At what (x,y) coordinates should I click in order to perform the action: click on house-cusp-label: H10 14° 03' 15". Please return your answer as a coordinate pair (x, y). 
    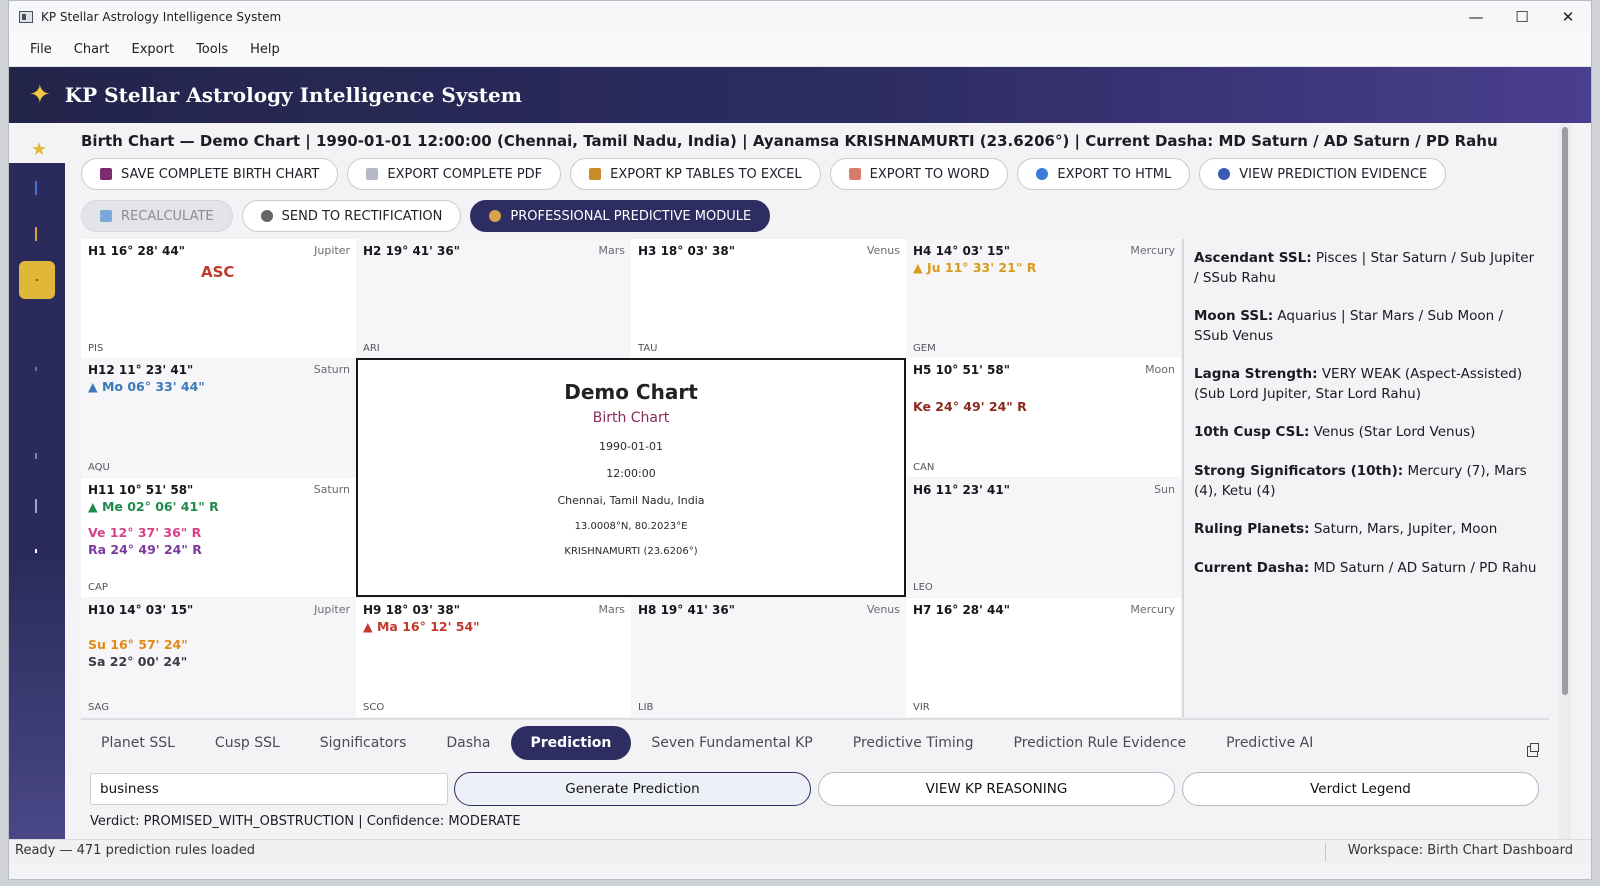
    Looking at the image, I should click on (141, 610).